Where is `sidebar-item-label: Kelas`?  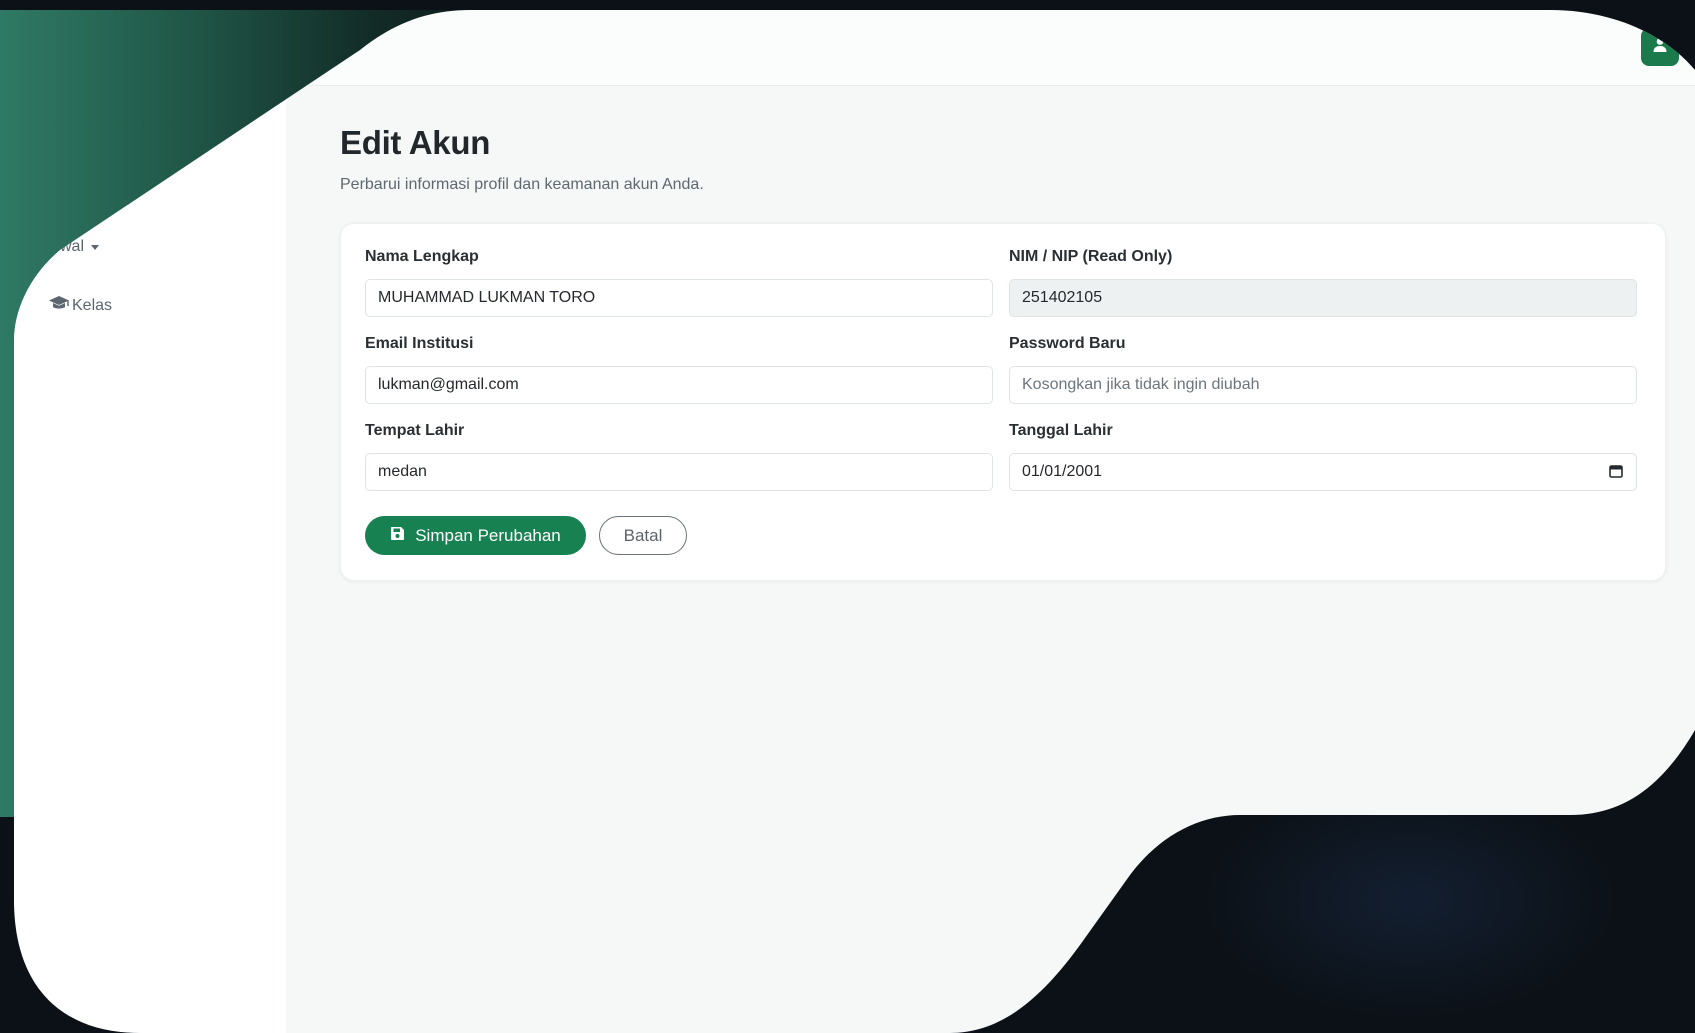 sidebar-item-label: Kelas is located at coordinates (92, 305).